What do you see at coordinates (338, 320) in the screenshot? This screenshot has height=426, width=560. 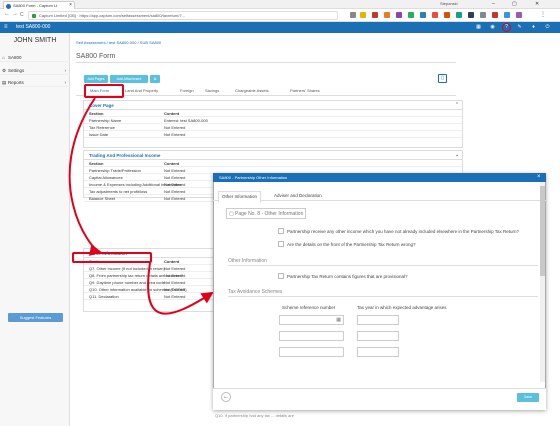 I see `calendar-icon: ▦` at bounding box center [338, 320].